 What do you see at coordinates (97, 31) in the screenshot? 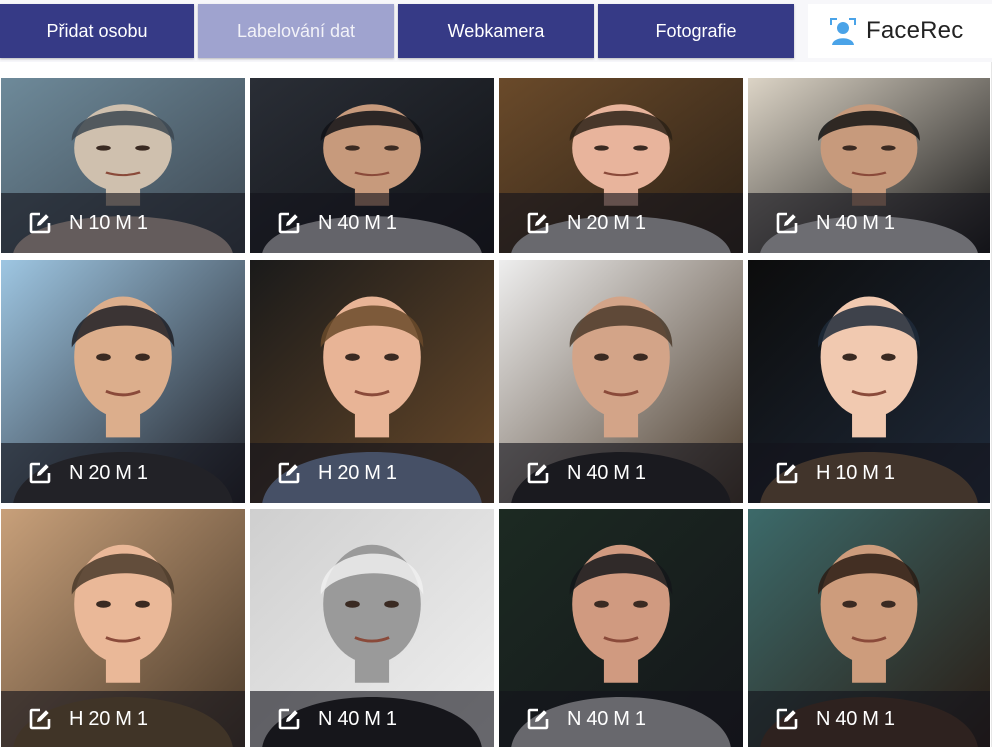
I see `tab-add-person: Přidat osobu` at bounding box center [97, 31].